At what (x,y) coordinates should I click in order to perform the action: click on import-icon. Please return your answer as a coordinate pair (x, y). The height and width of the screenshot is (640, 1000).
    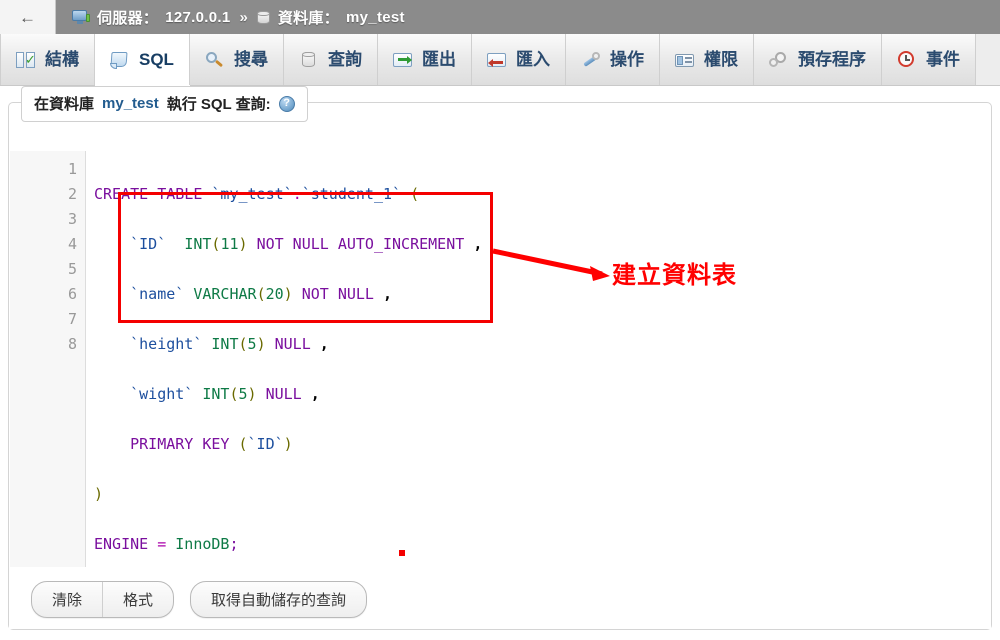
    Looking at the image, I should click on (496, 60).